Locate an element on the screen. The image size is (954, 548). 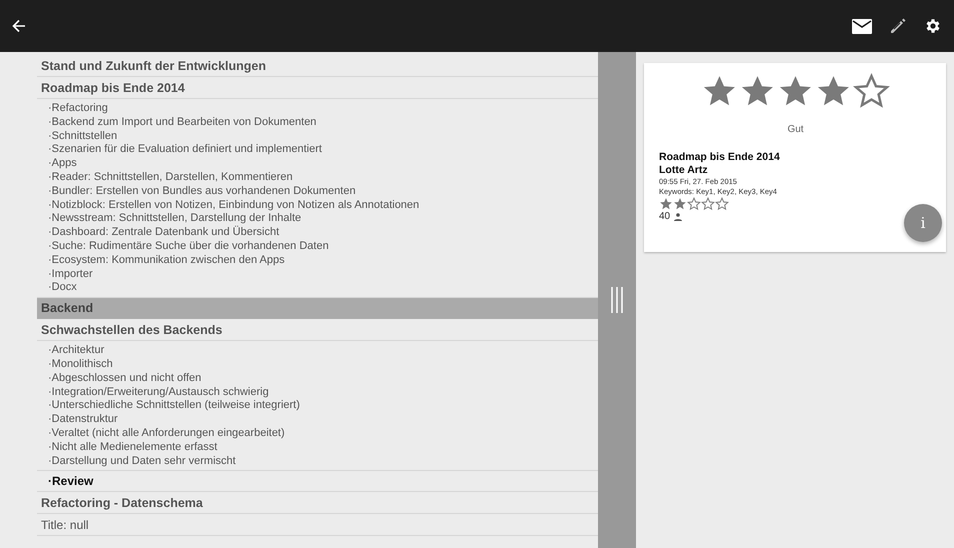
bullet-item: ·Notizblock: Erstellen von Notizen, Einbindung von Notizen als Annotationen is located at coordinates (234, 205).